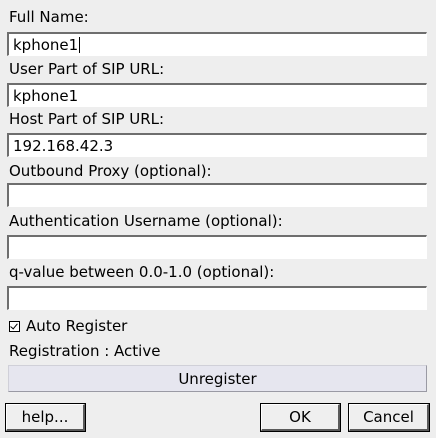 The width and height of the screenshot is (436, 438). I want to click on q-value-label: q-value between 0.0-1.0 (optional):, so click(142, 272).